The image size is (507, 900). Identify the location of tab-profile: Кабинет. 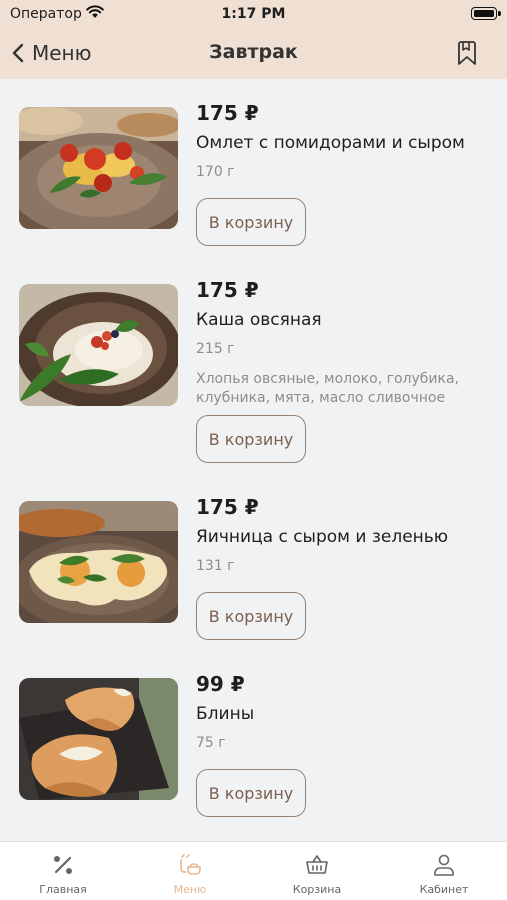
(444, 871).